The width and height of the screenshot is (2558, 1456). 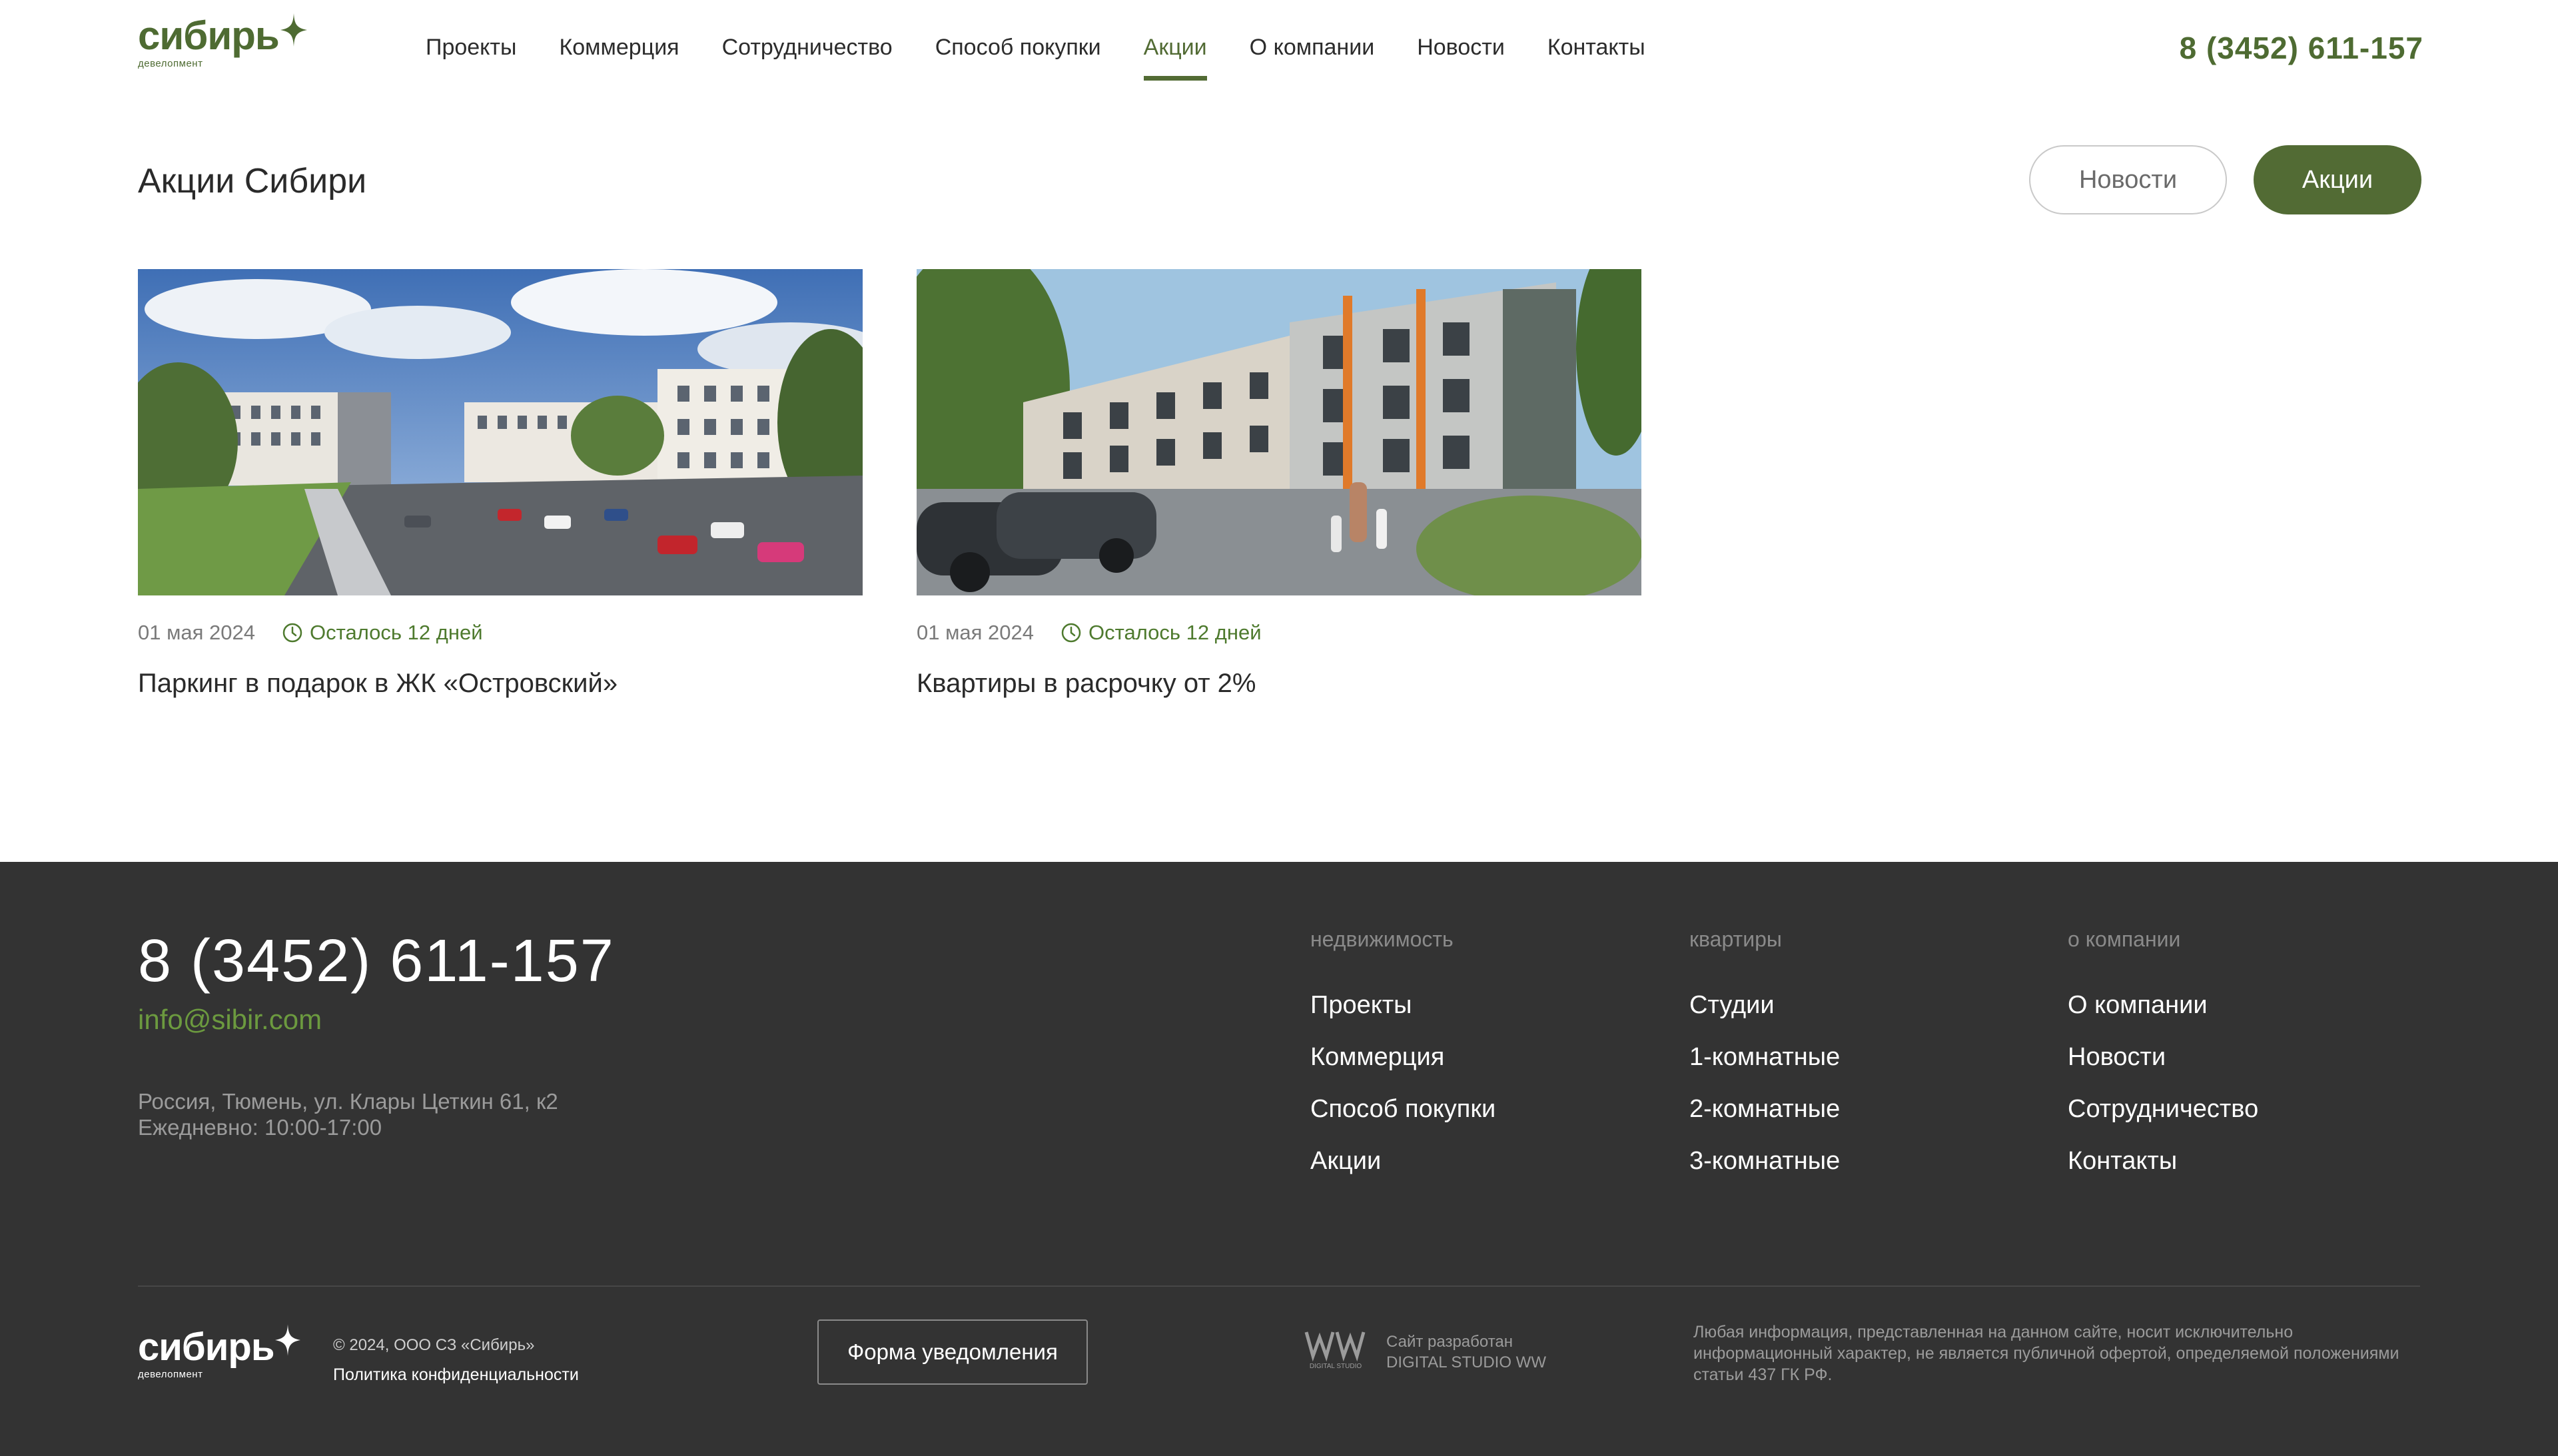 I want to click on footer-link-studios: Студии, so click(x=1764, y=1005).